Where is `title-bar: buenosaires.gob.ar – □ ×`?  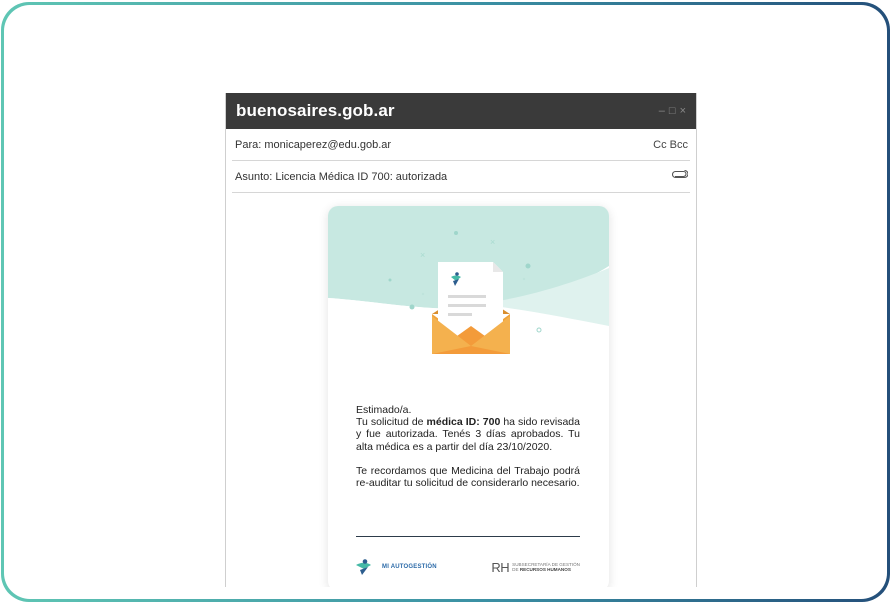
title-bar: buenosaires.gob.ar – □ × is located at coordinates (461, 111).